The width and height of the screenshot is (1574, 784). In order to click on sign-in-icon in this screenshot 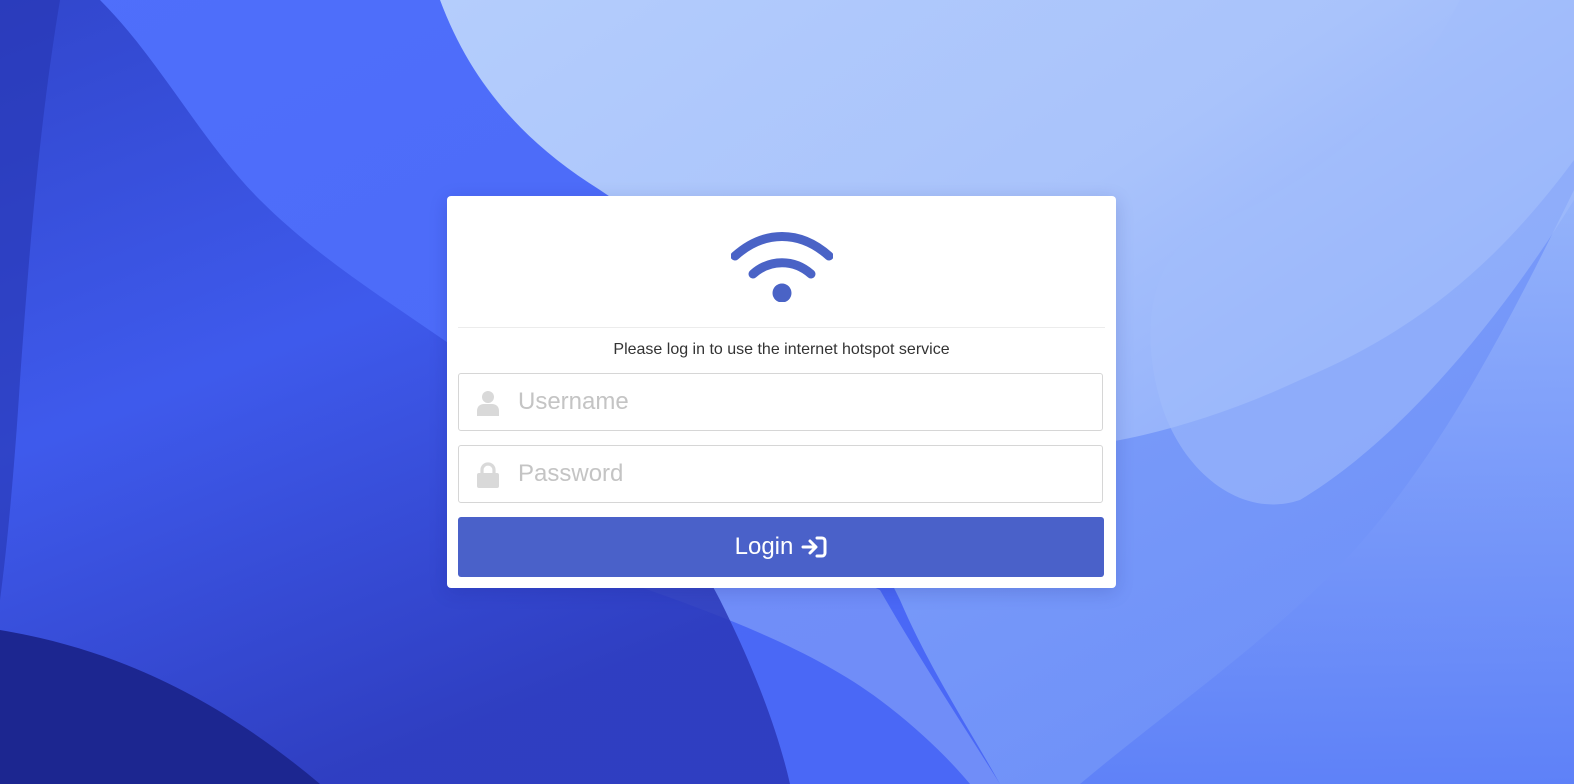, I will do `click(814, 547)`.